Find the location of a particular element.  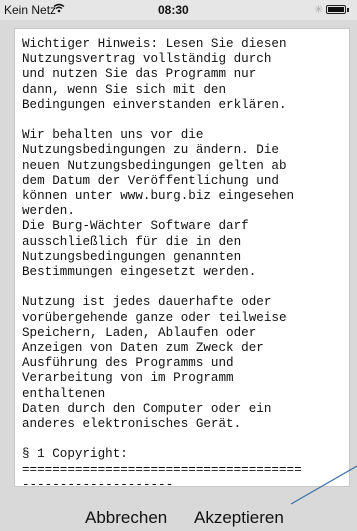

battery-level is located at coordinates (336, 9).